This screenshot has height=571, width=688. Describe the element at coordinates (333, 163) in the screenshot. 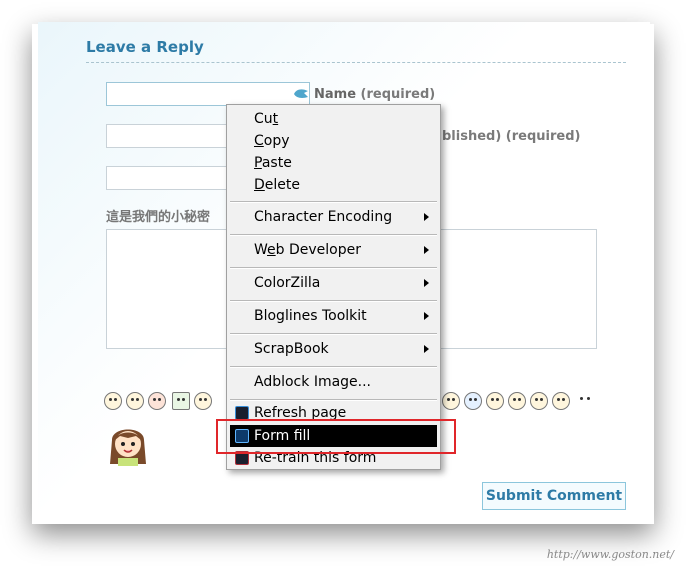

I see `menu-item-paste: Paste` at that location.